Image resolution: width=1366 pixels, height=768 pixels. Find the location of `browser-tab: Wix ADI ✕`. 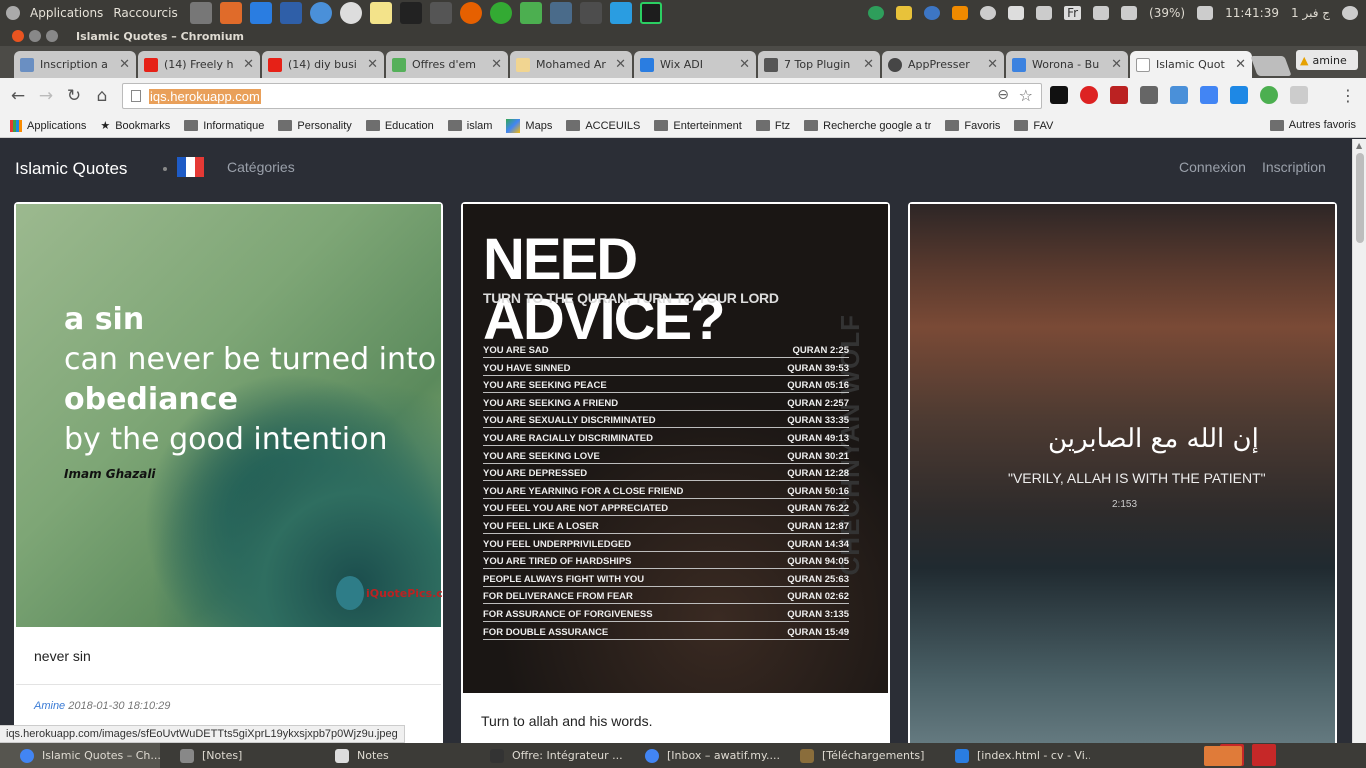

browser-tab: Wix ADI ✕ is located at coordinates (695, 64).